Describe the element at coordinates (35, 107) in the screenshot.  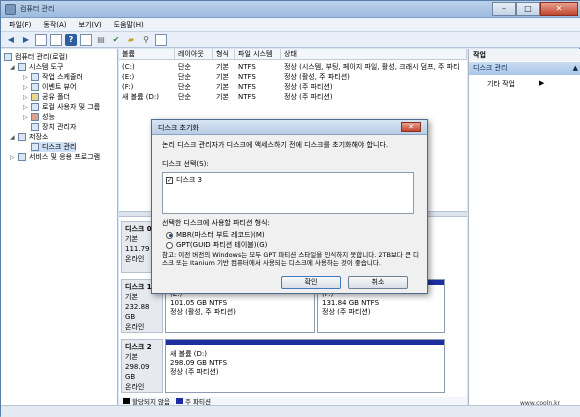
I see `users-icon` at that location.